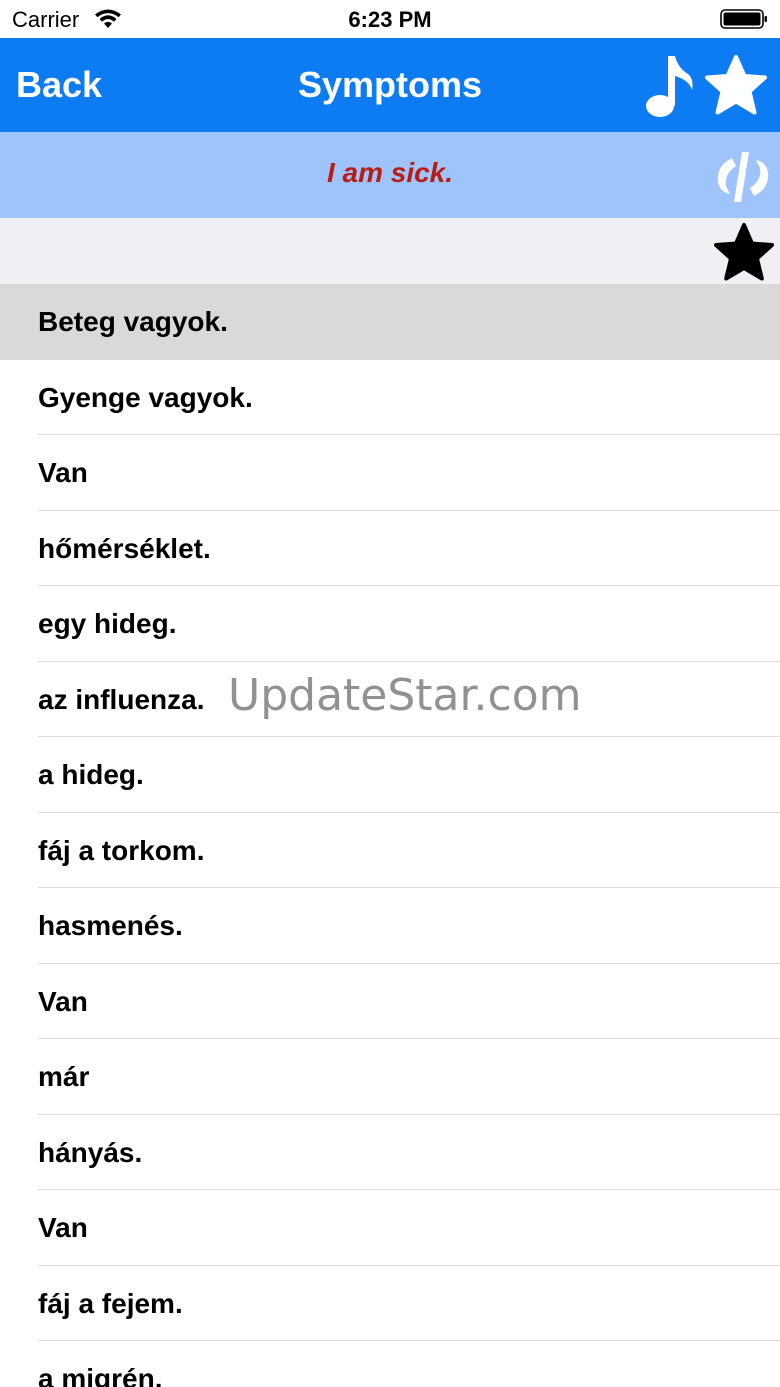 Image resolution: width=780 pixels, height=1387 pixels. What do you see at coordinates (390, 549) in the screenshot?
I see `phrase-row: hőmérséklet.` at bounding box center [390, 549].